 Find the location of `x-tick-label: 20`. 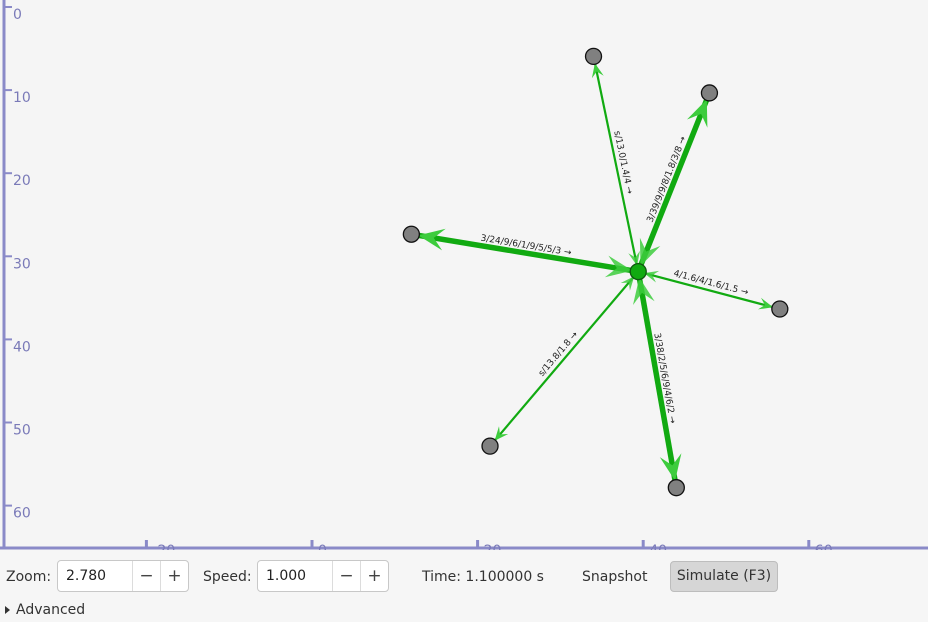

x-tick-label: 20 is located at coordinates (493, 546).